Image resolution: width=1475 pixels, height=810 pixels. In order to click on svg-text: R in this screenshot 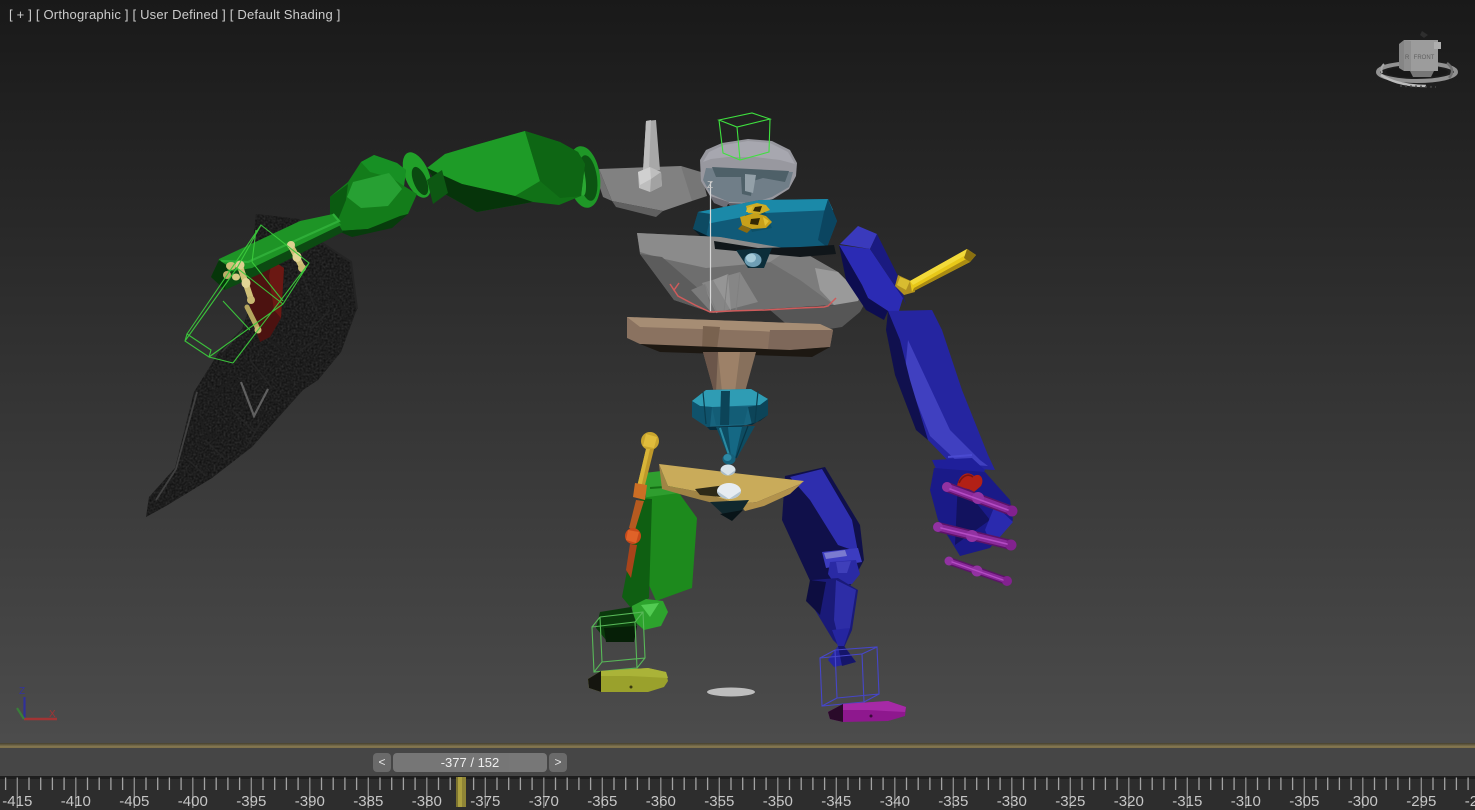, I will do `click(1407, 58)`.